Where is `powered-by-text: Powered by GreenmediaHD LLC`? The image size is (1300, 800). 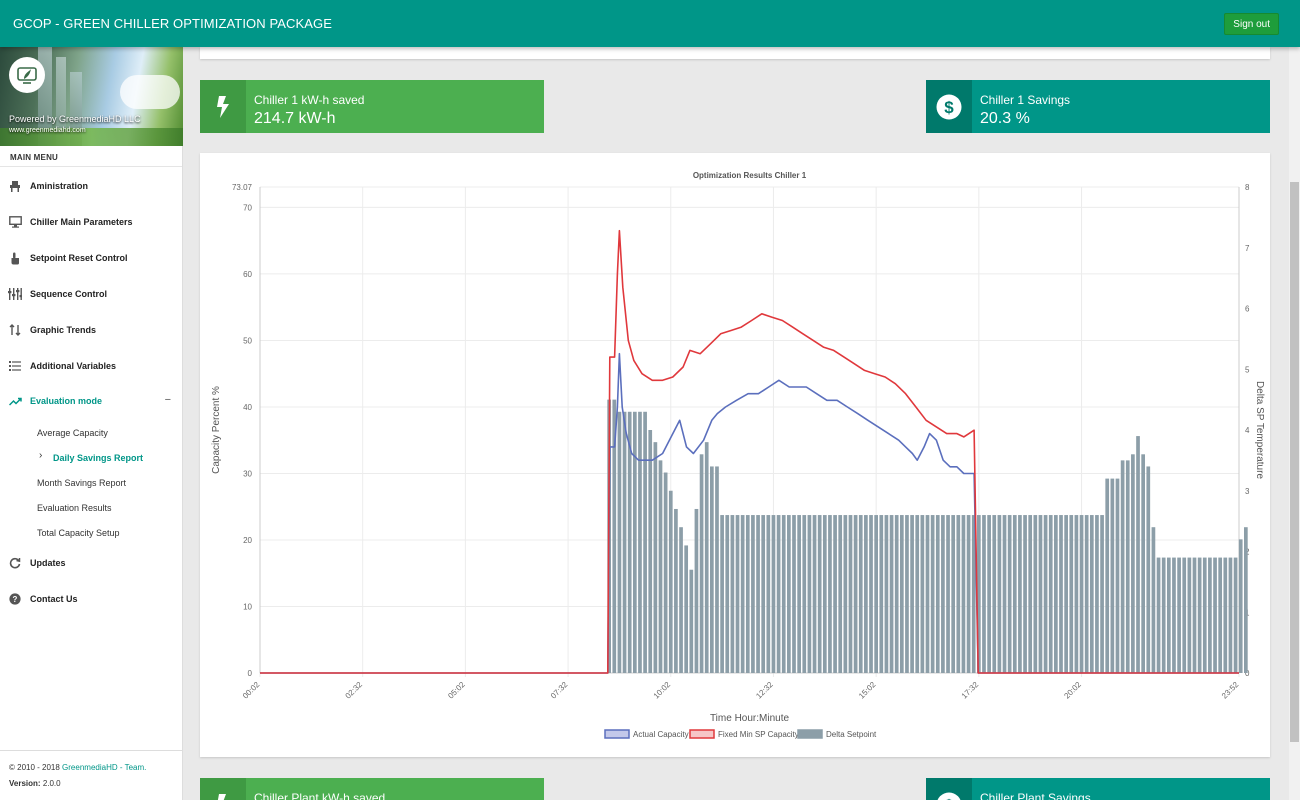 powered-by-text: Powered by GreenmediaHD LLC is located at coordinates (75, 119).